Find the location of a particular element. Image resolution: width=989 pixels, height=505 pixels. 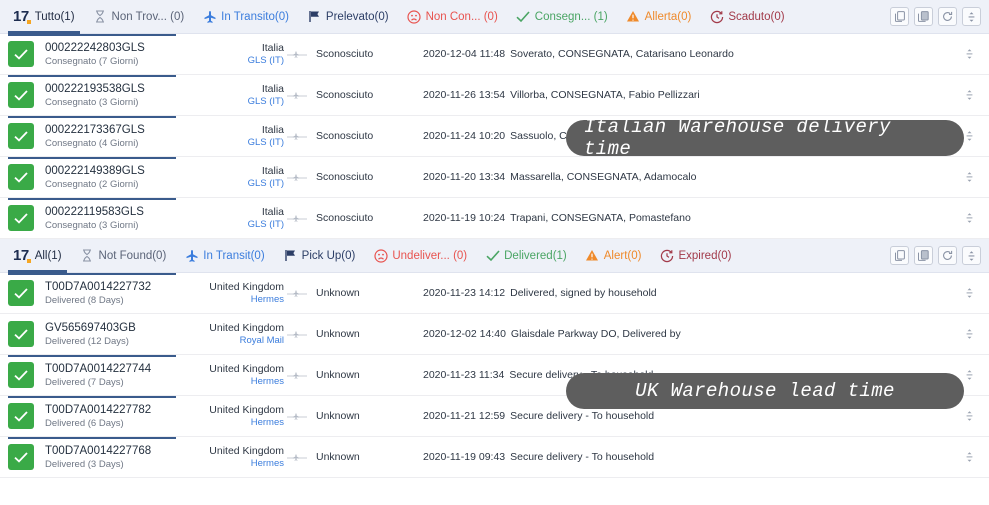

tracking-number: 000222173367GLS is located at coordinates (119, 130).